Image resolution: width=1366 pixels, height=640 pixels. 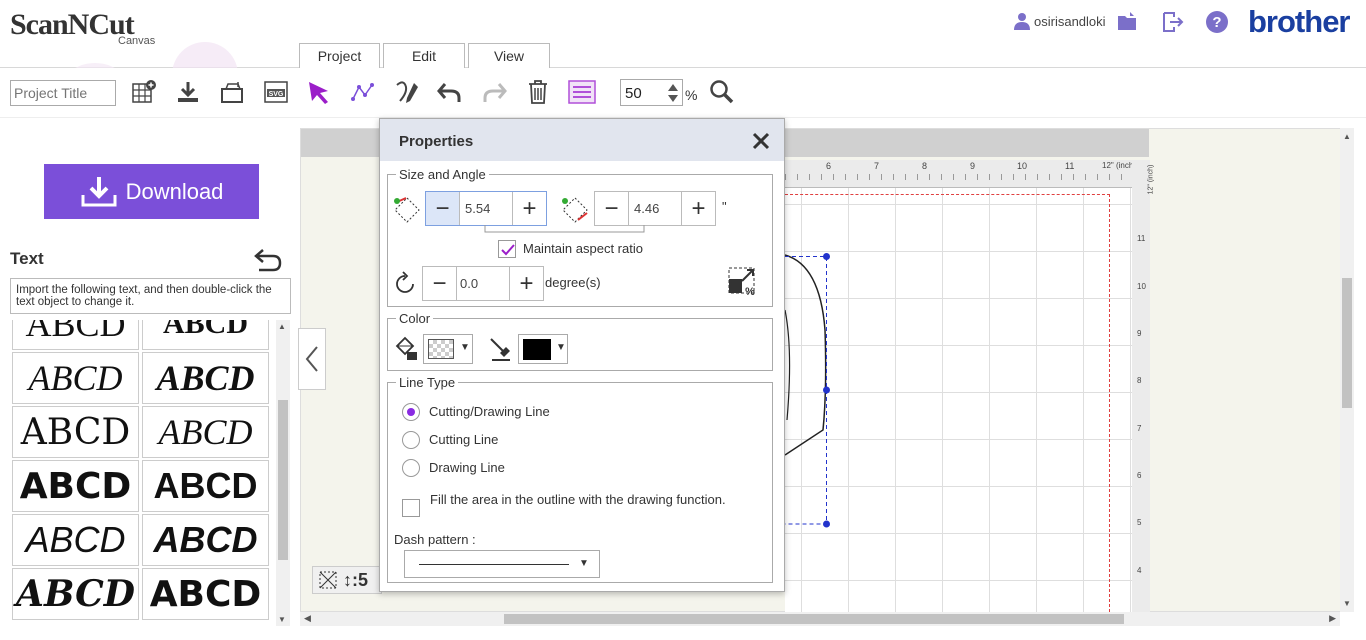 What do you see at coordinates (307, 618) in the screenshot?
I see `scroll-left-icon: ◀` at bounding box center [307, 618].